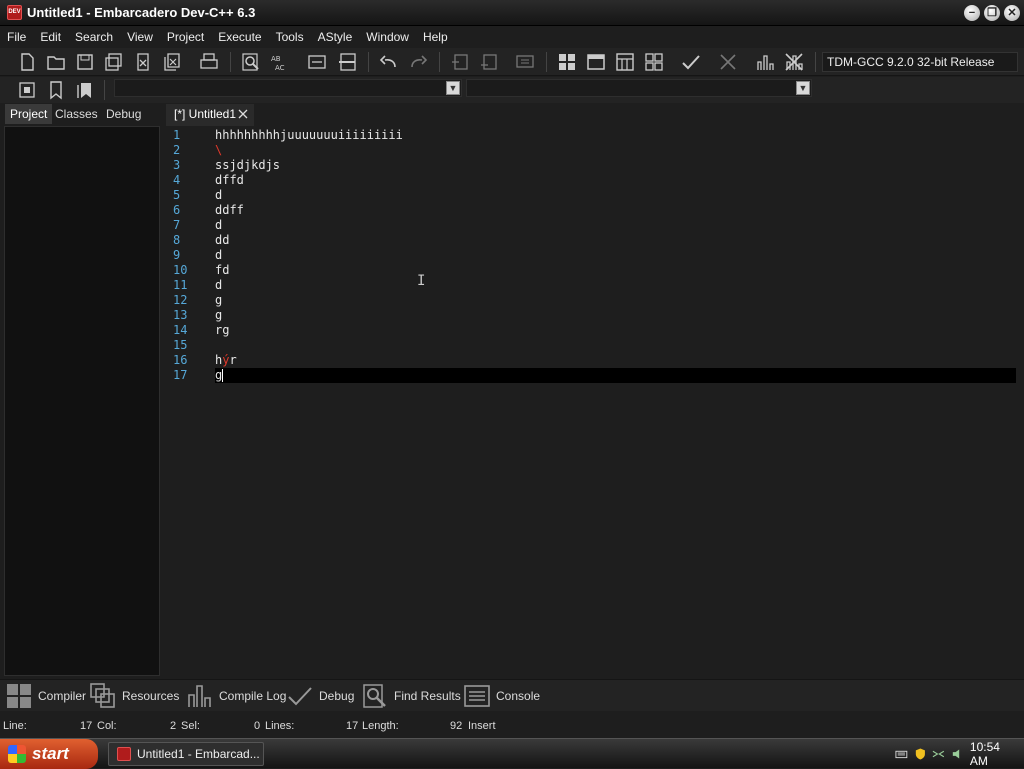 This screenshot has width=1024, height=769. I want to click on tab-debug-output: Debug, so click(320, 696).